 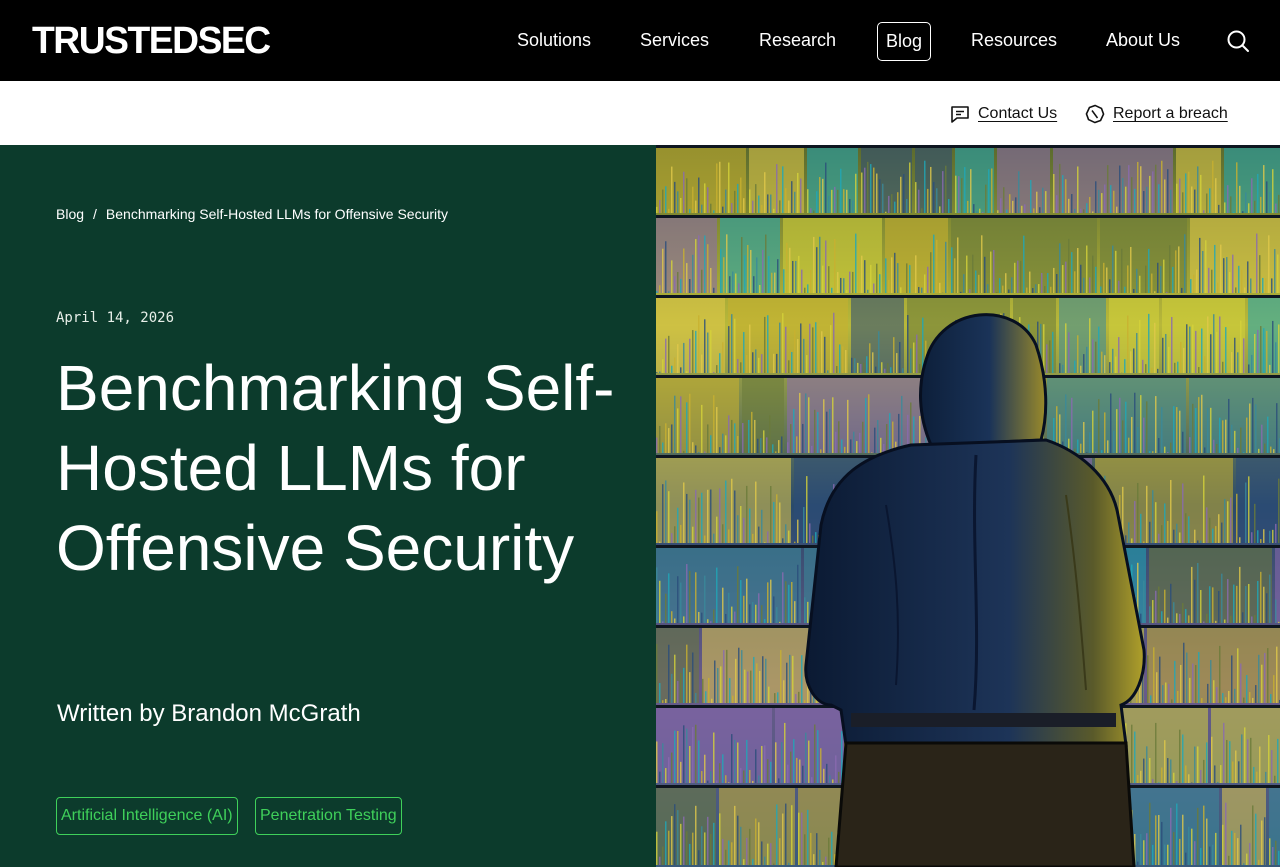 I want to click on alert-octagon-icon, so click(x=1095, y=114).